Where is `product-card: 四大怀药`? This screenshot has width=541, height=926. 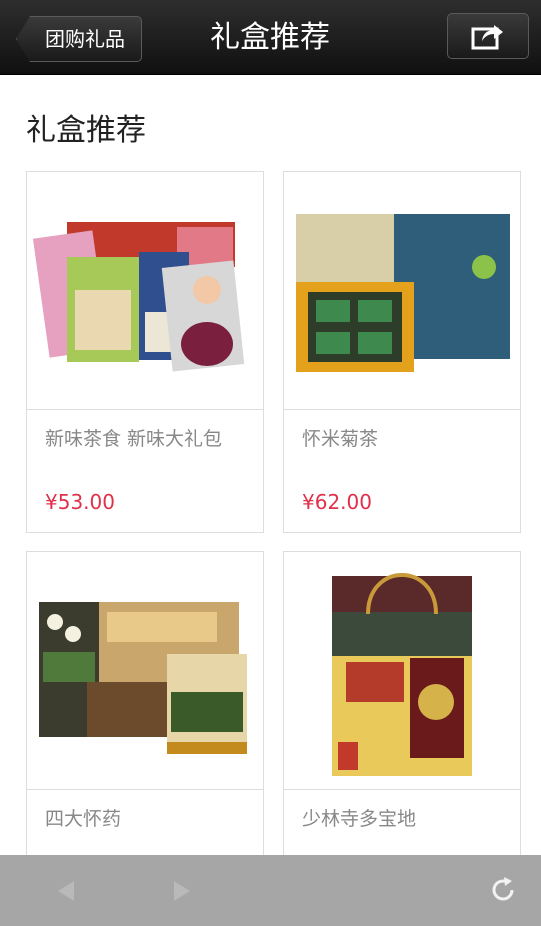
product-card: 四大怀药 is located at coordinates (145, 703).